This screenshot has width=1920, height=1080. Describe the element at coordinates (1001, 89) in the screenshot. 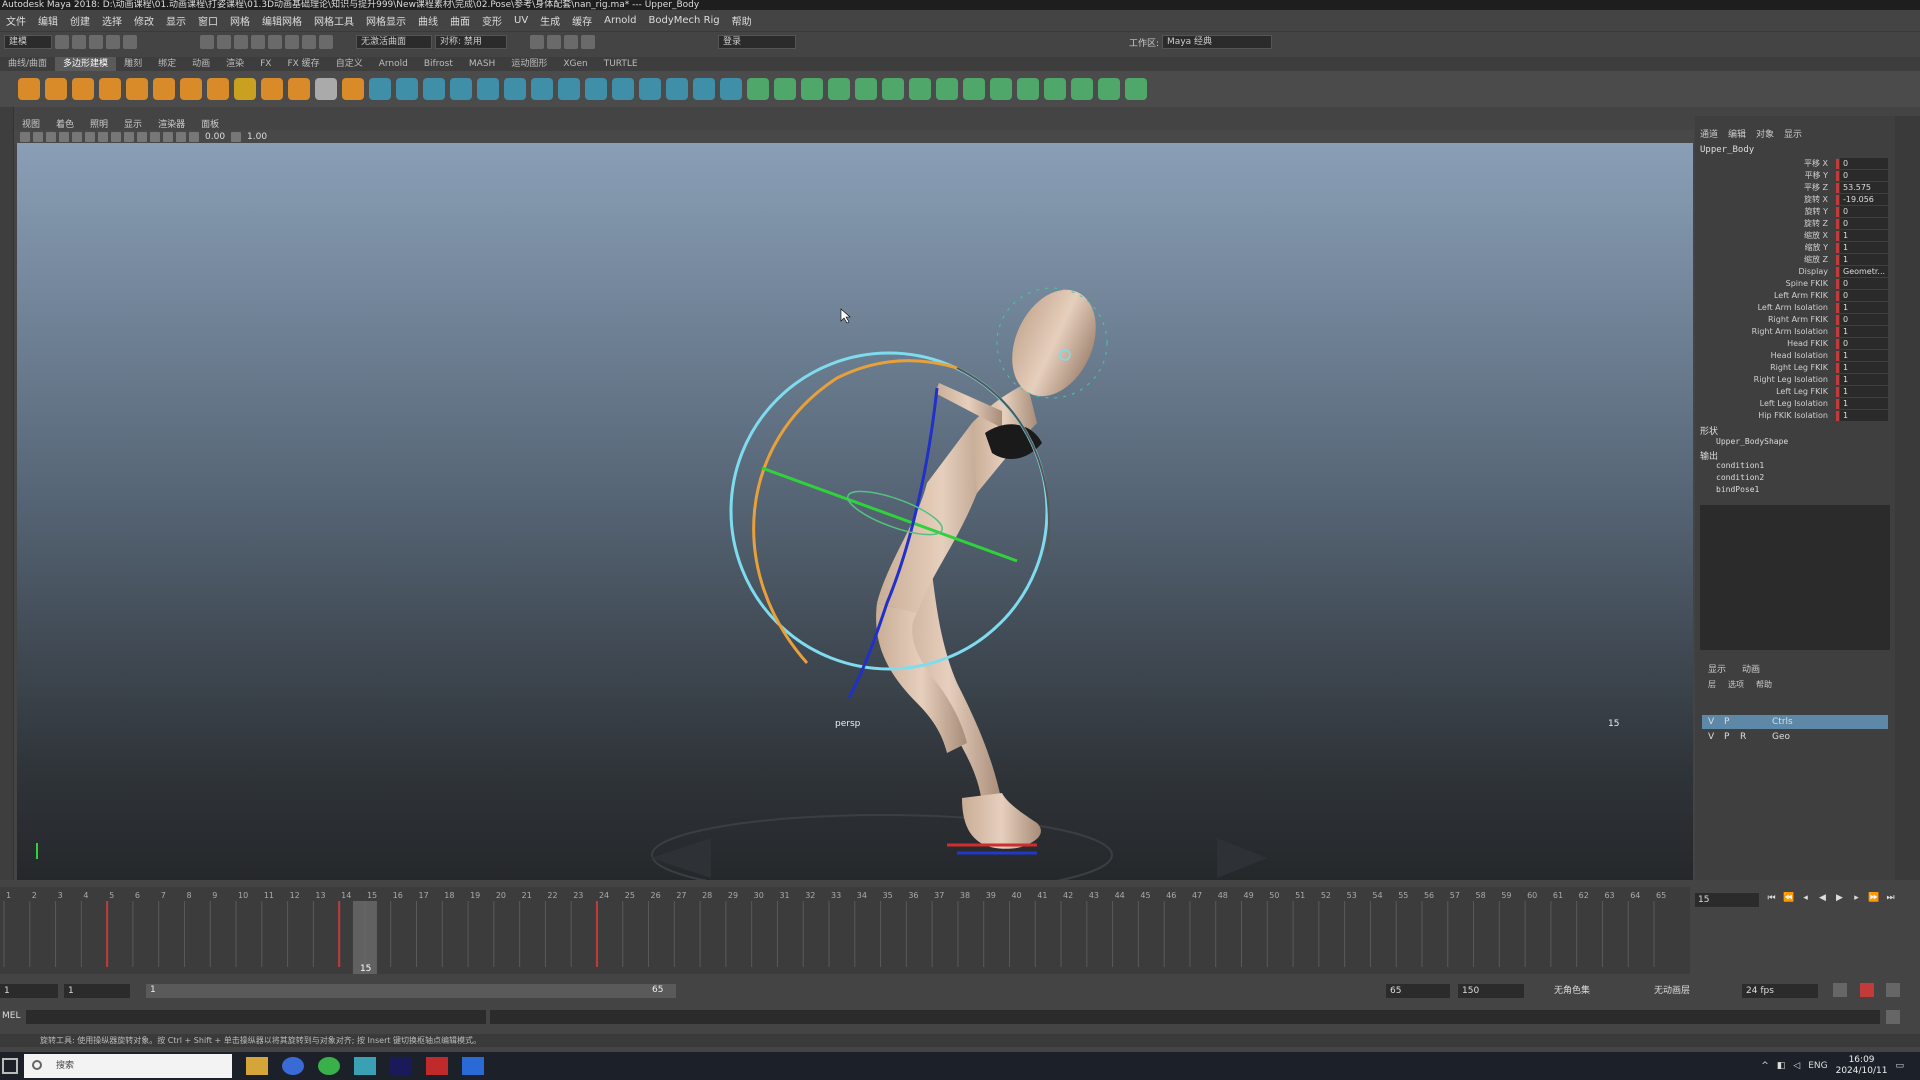

I see `transfer-shelf-icon` at that location.